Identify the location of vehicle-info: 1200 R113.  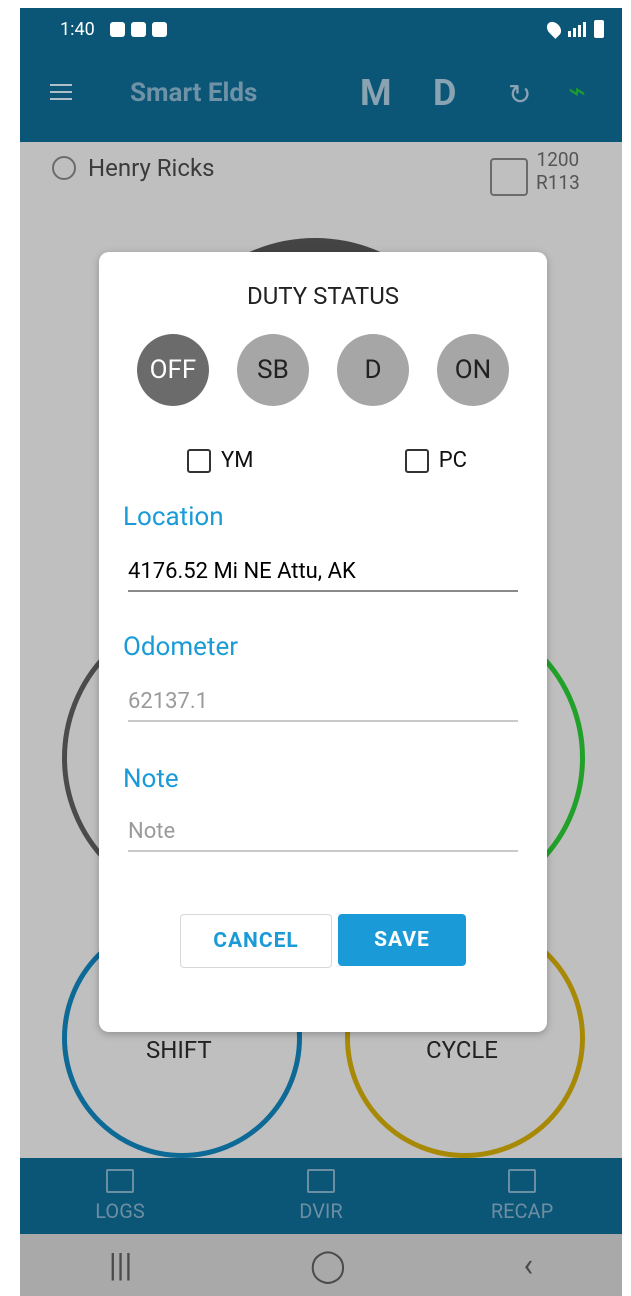
(558, 171).